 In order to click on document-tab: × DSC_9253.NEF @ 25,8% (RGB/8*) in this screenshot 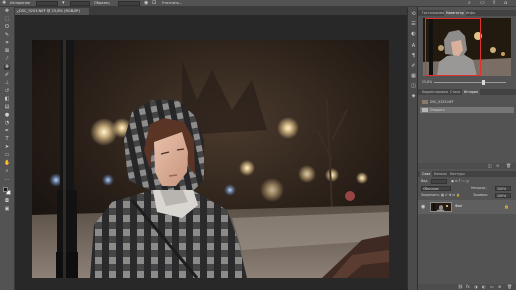, I will do `click(52, 11)`.